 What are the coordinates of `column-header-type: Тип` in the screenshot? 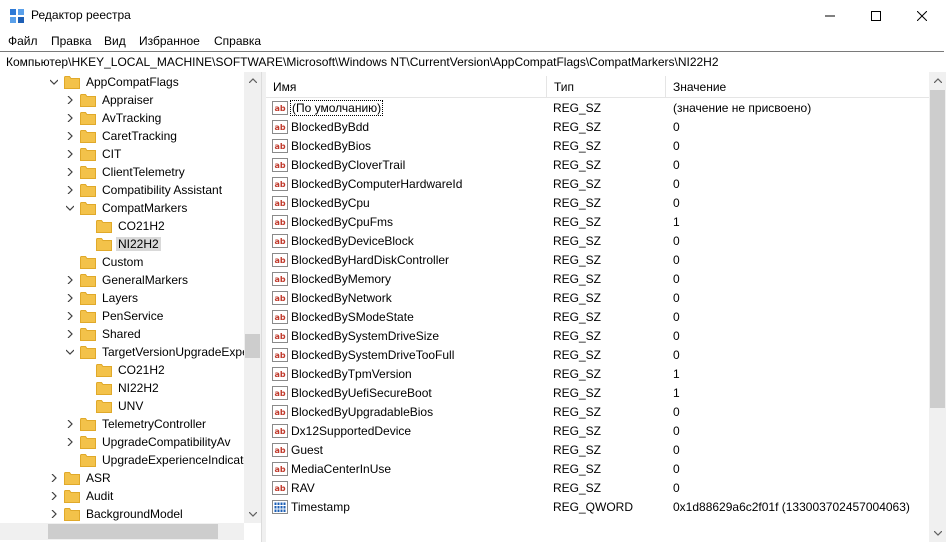 It's located at (606, 86).